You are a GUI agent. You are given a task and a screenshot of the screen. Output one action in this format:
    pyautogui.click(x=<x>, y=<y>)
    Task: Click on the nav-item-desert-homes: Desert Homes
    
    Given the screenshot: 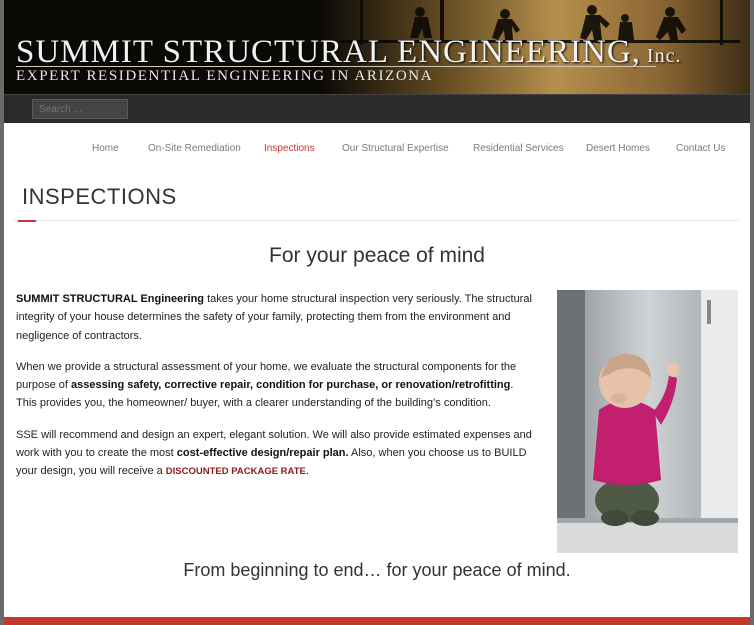 What is the action you would take?
    pyautogui.click(x=618, y=148)
    